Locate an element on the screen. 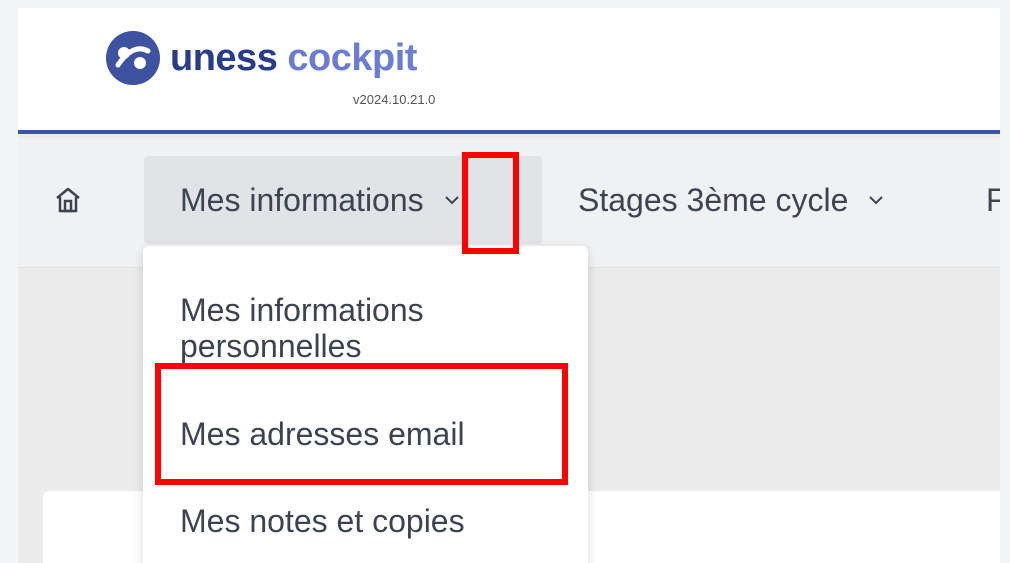 The width and height of the screenshot is (1010, 563). nav-item-label: Mes informations is located at coordinates (302, 199).